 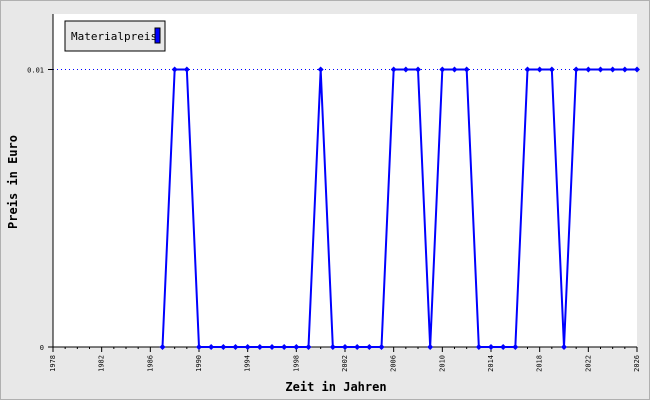 What do you see at coordinates (199, 363) in the screenshot?
I see `x-tick-label: 1990` at bounding box center [199, 363].